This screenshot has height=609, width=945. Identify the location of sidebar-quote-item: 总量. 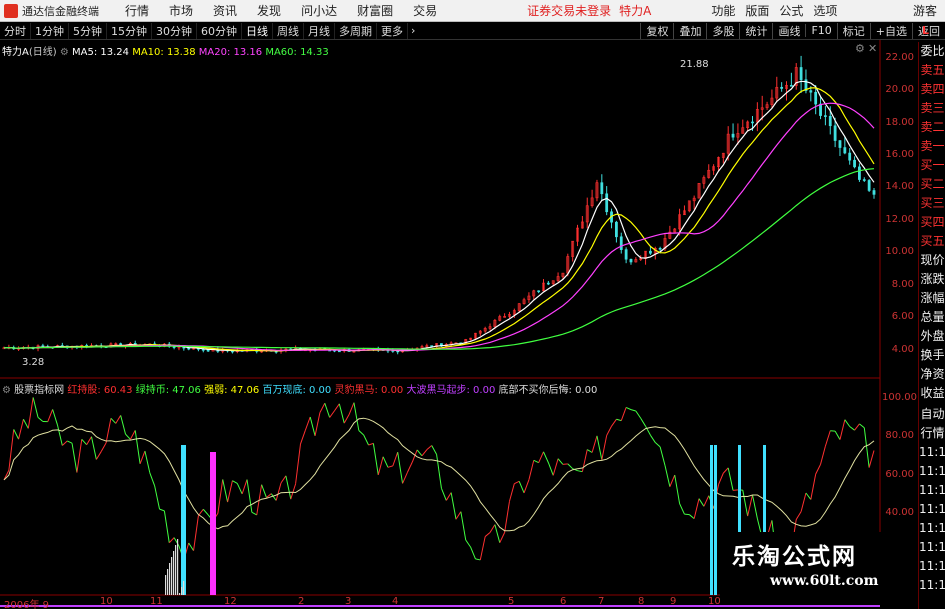
(932, 317).